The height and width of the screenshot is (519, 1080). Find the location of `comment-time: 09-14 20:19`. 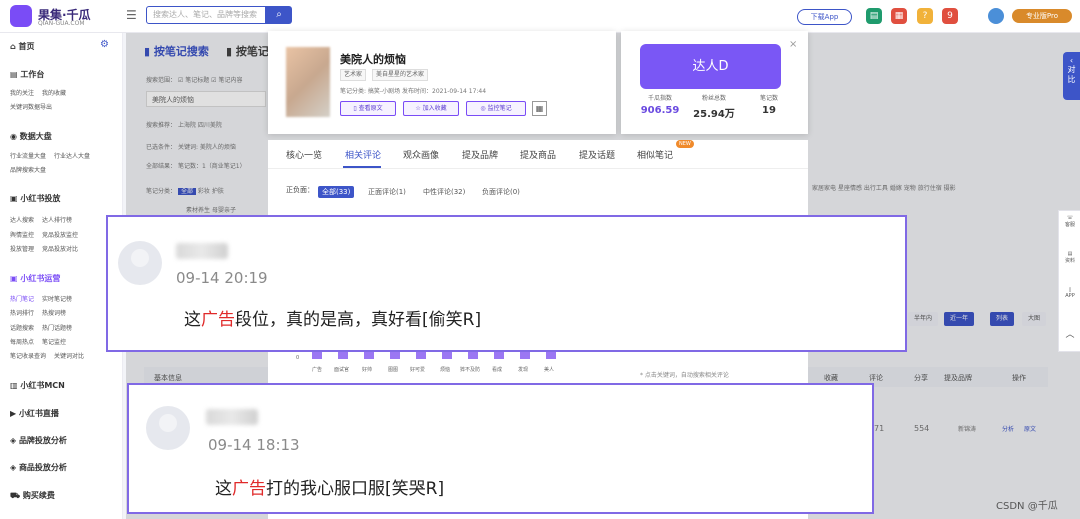

comment-time: 09-14 20:19 is located at coordinates (222, 278).